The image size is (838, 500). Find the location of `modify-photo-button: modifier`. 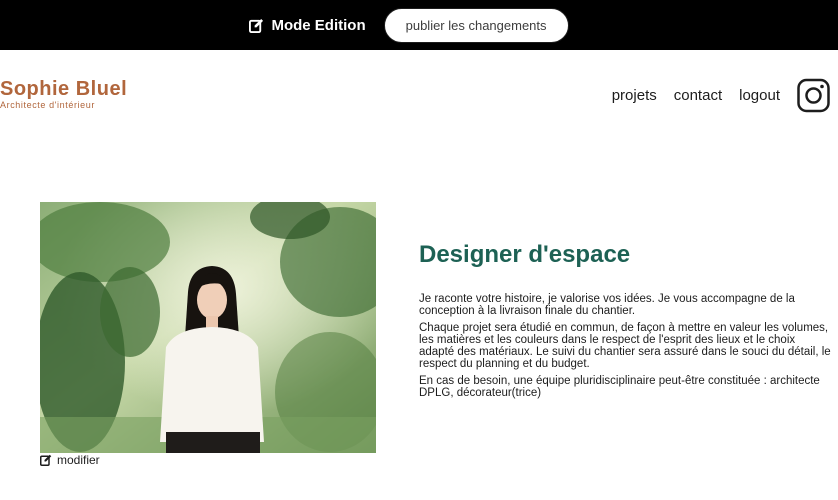

modify-photo-button: modifier is located at coordinates (70, 460).